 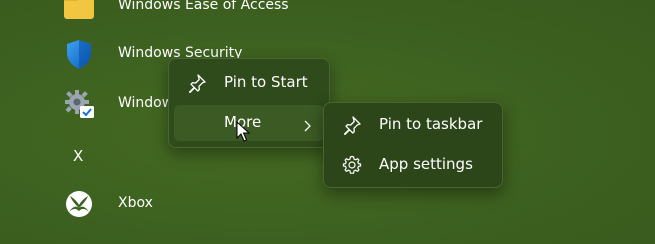 I want to click on mouse-cursor-icon, so click(x=243, y=131).